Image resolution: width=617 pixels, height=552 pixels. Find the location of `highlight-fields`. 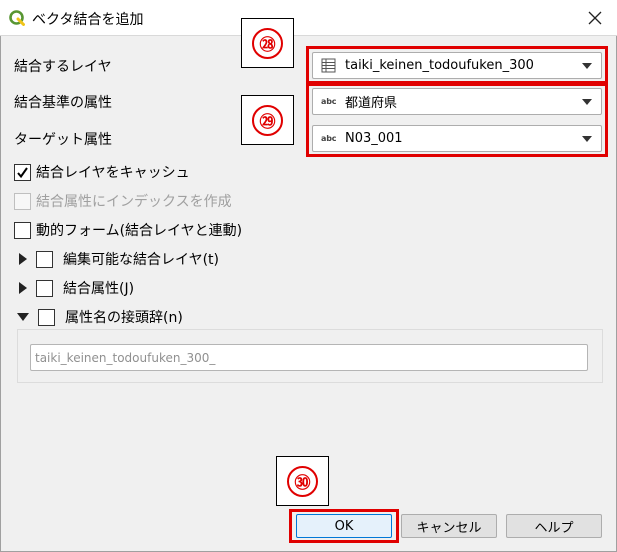

highlight-fields is located at coordinates (457, 120).